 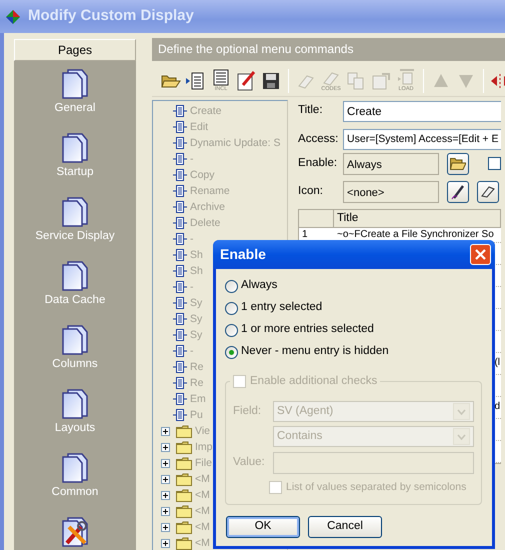 What do you see at coordinates (347, 218) in the screenshot?
I see `column-header: Title` at bounding box center [347, 218].